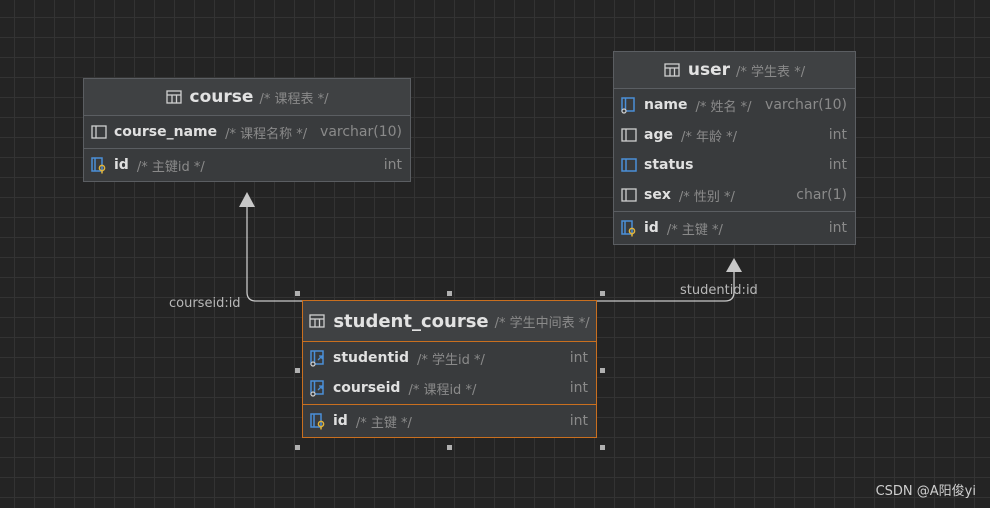 The image size is (990, 508). I want to click on column-name: course_name, so click(166, 132).